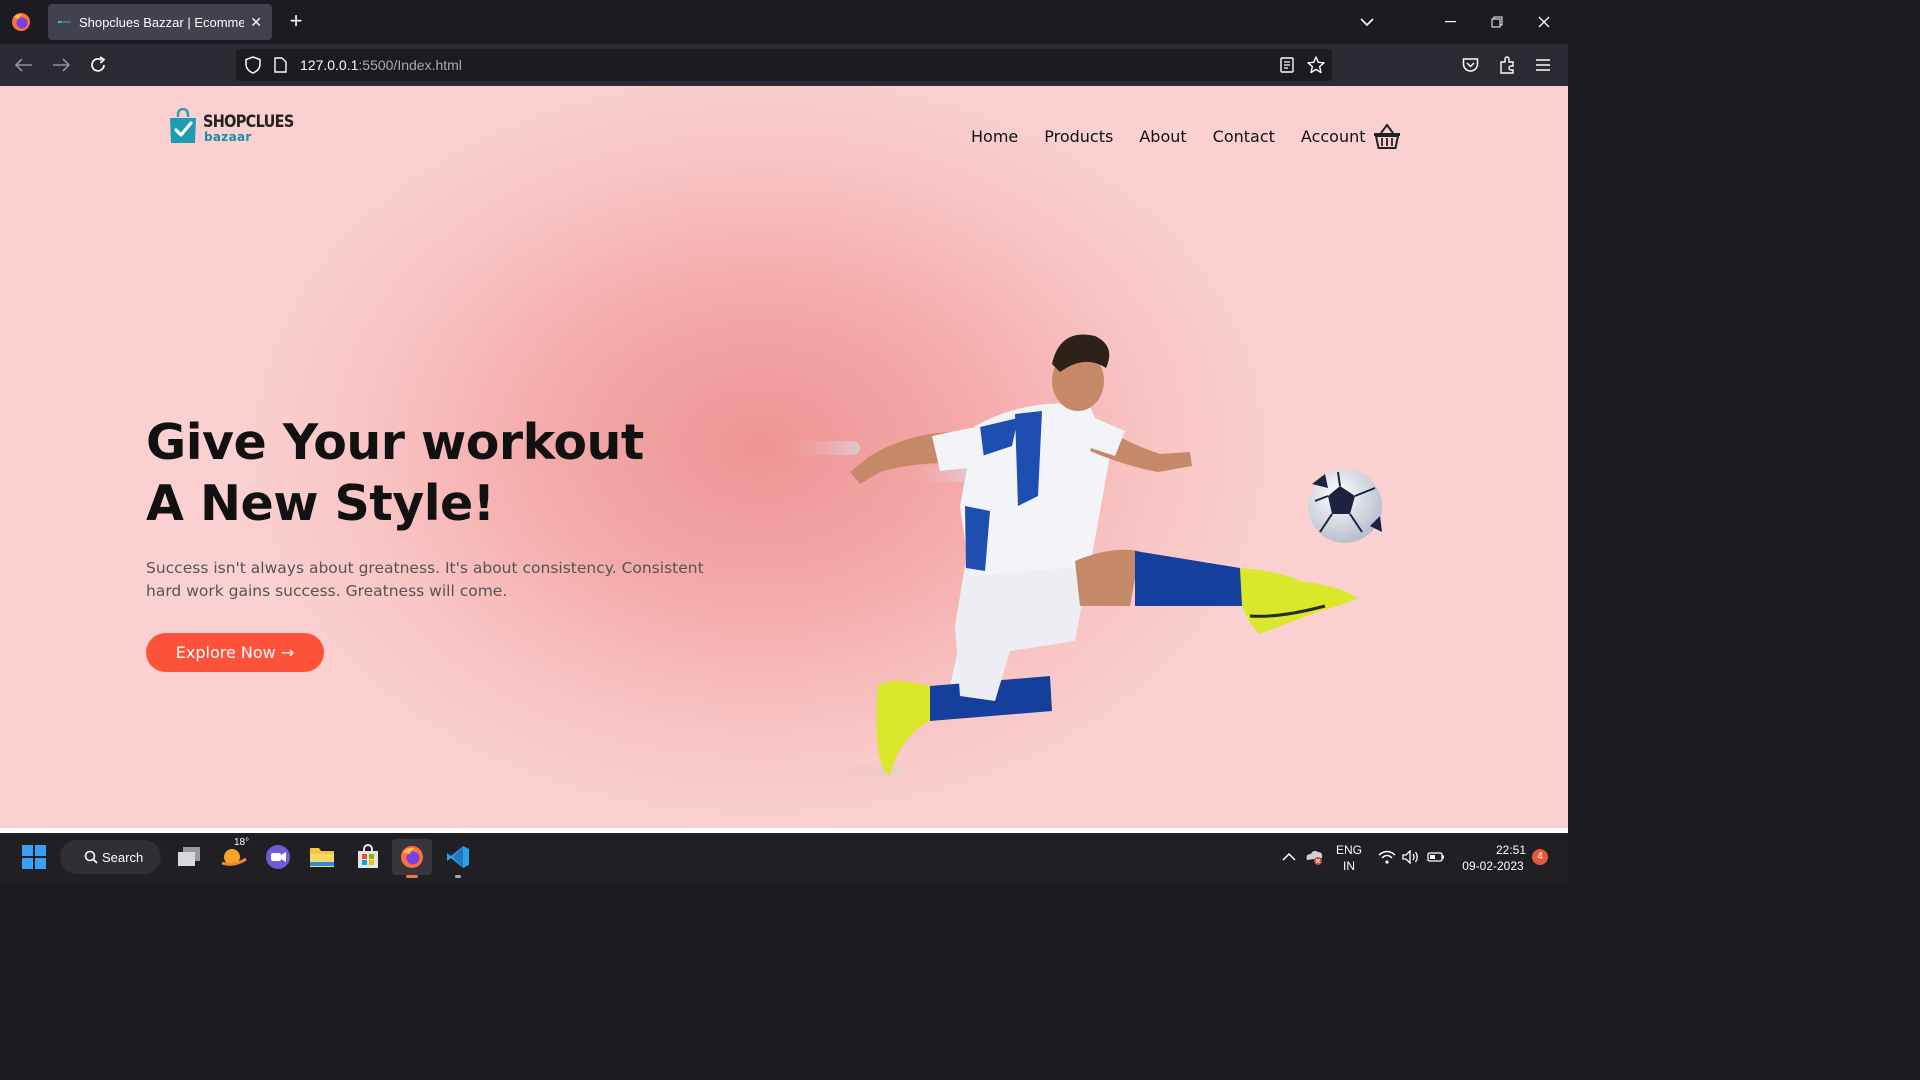 This screenshot has height=1080, width=1920. I want to click on page-icon, so click(280, 65).